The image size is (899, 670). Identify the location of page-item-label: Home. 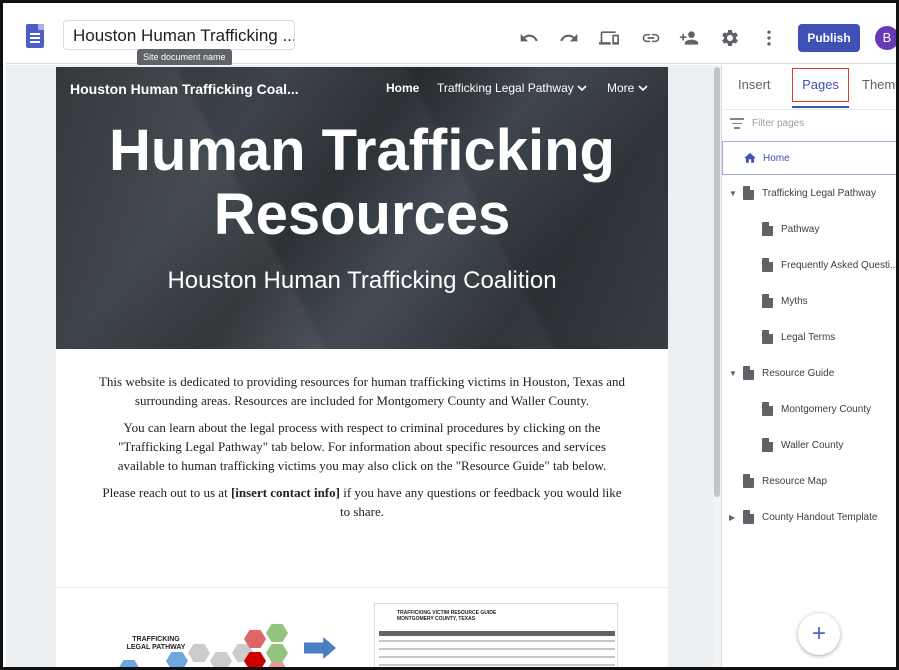
(776, 158).